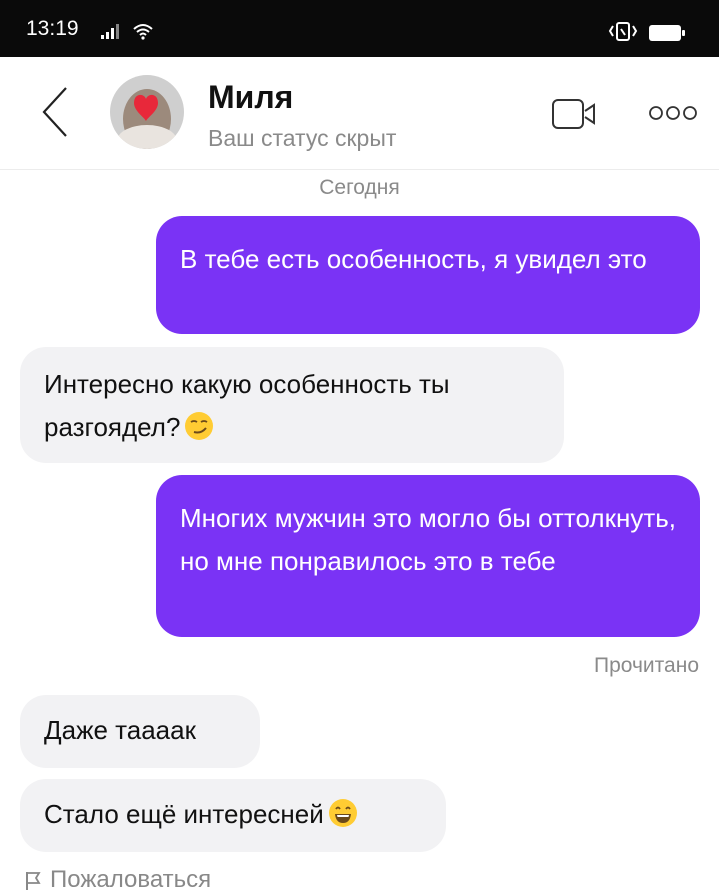 The height and width of the screenshot is (894, 719). Describe the element at coordinates (52, 28) in the screenshot. I see `status-time: 13:19` at that location.